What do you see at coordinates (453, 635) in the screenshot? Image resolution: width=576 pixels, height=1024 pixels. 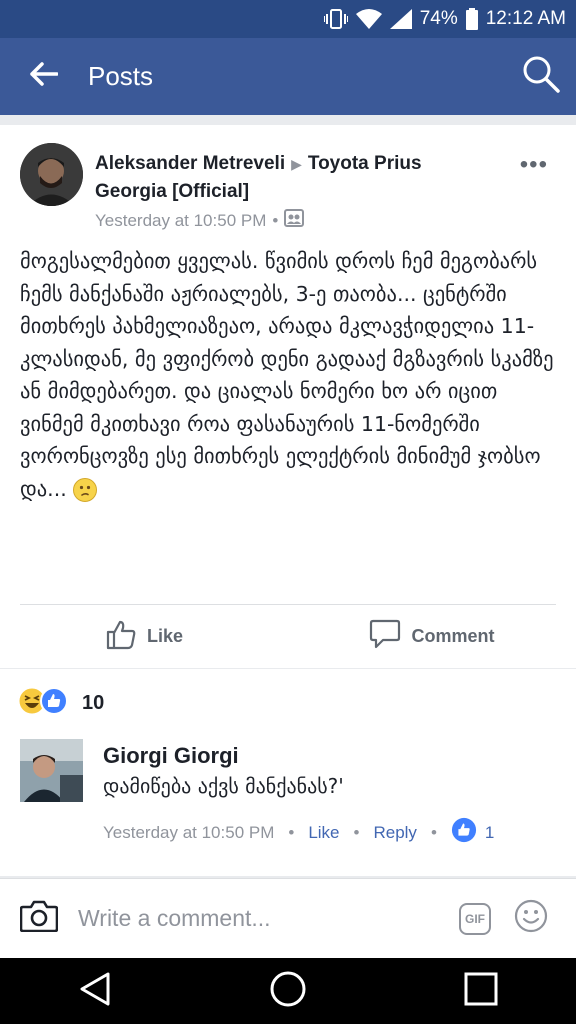 I see `comment-label: Comment` at bounding box center [453, 635].